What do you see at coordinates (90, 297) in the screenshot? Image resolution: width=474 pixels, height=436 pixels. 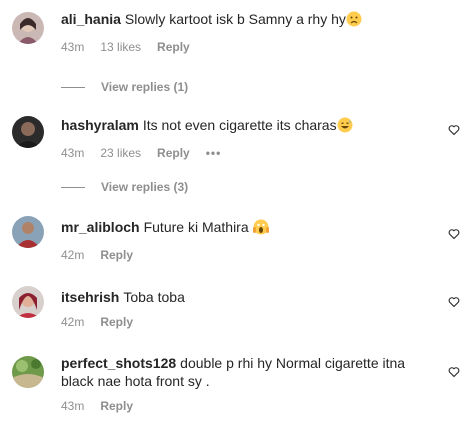 I see `comment-username: itsehrish` at bounding box center [90, 297].